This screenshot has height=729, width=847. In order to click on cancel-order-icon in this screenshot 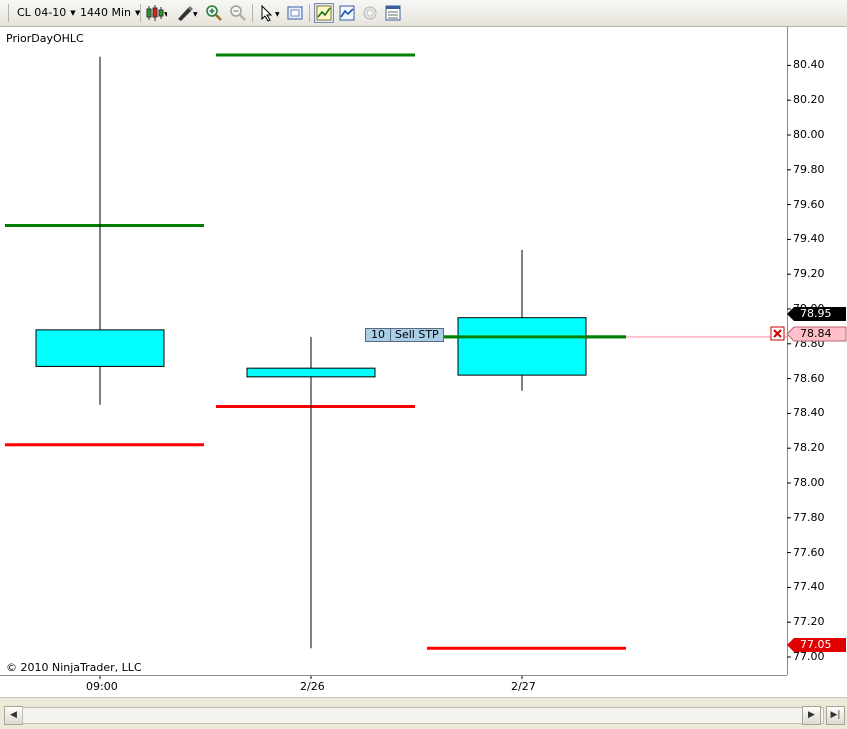, I will do `click(778, 333)`.